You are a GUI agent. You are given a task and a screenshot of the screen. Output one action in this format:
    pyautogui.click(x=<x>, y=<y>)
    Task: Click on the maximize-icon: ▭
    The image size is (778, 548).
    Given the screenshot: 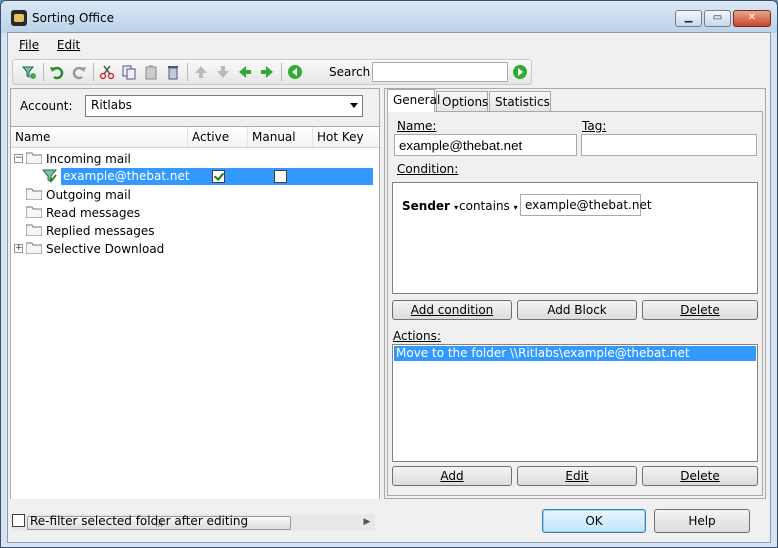 What is the action you would take?
    pyautogui.click(x=717, y=17)
    